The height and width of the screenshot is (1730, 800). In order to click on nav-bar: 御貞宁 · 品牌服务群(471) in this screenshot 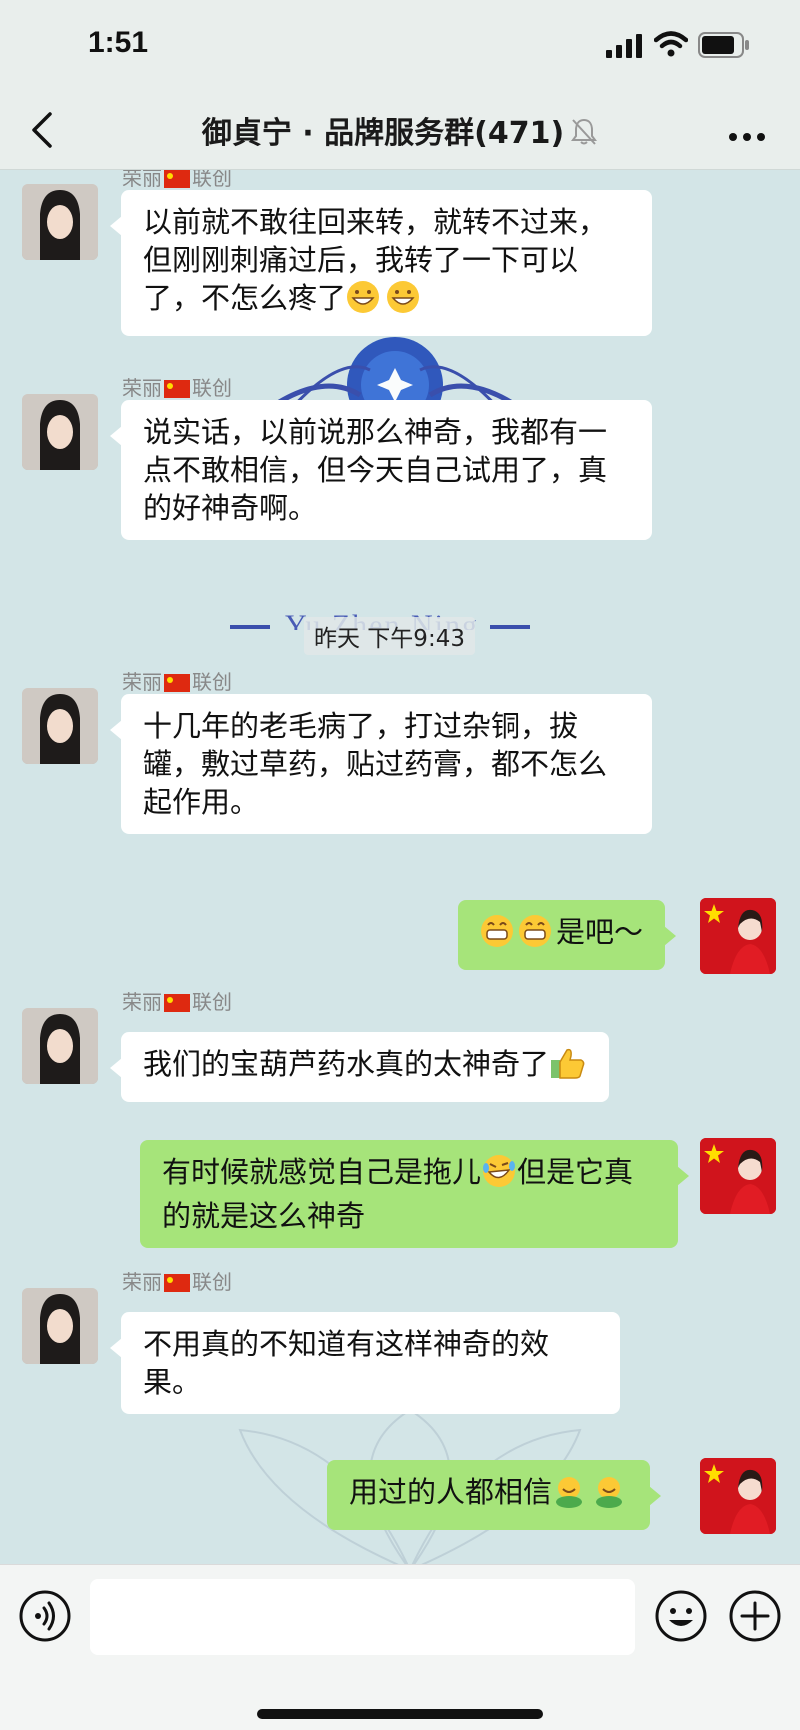, I will do `click(400, 130)`.